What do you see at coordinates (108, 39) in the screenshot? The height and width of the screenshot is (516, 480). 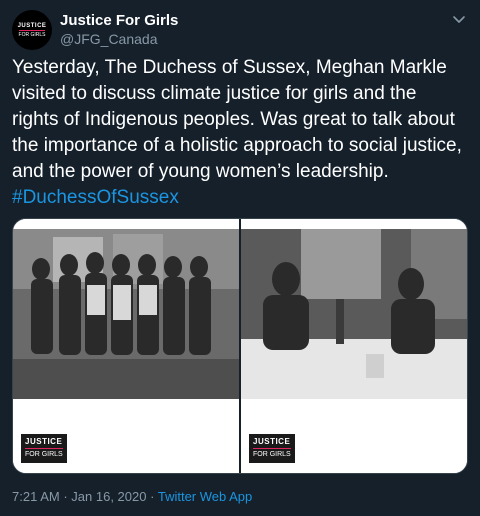 I see `user-handle: @JFG_Canada` at bounding box center [108, 39].